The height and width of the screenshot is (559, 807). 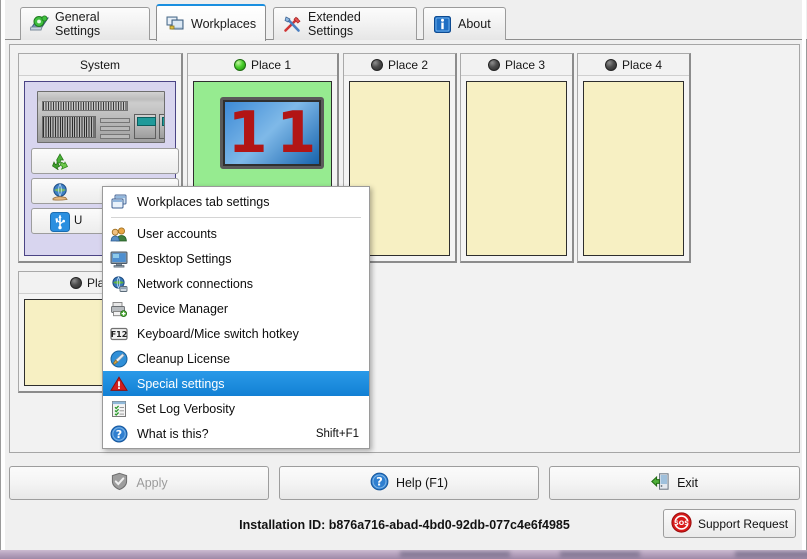 I want to click on place-card-4: Place 4, so click(x=634, y=158).